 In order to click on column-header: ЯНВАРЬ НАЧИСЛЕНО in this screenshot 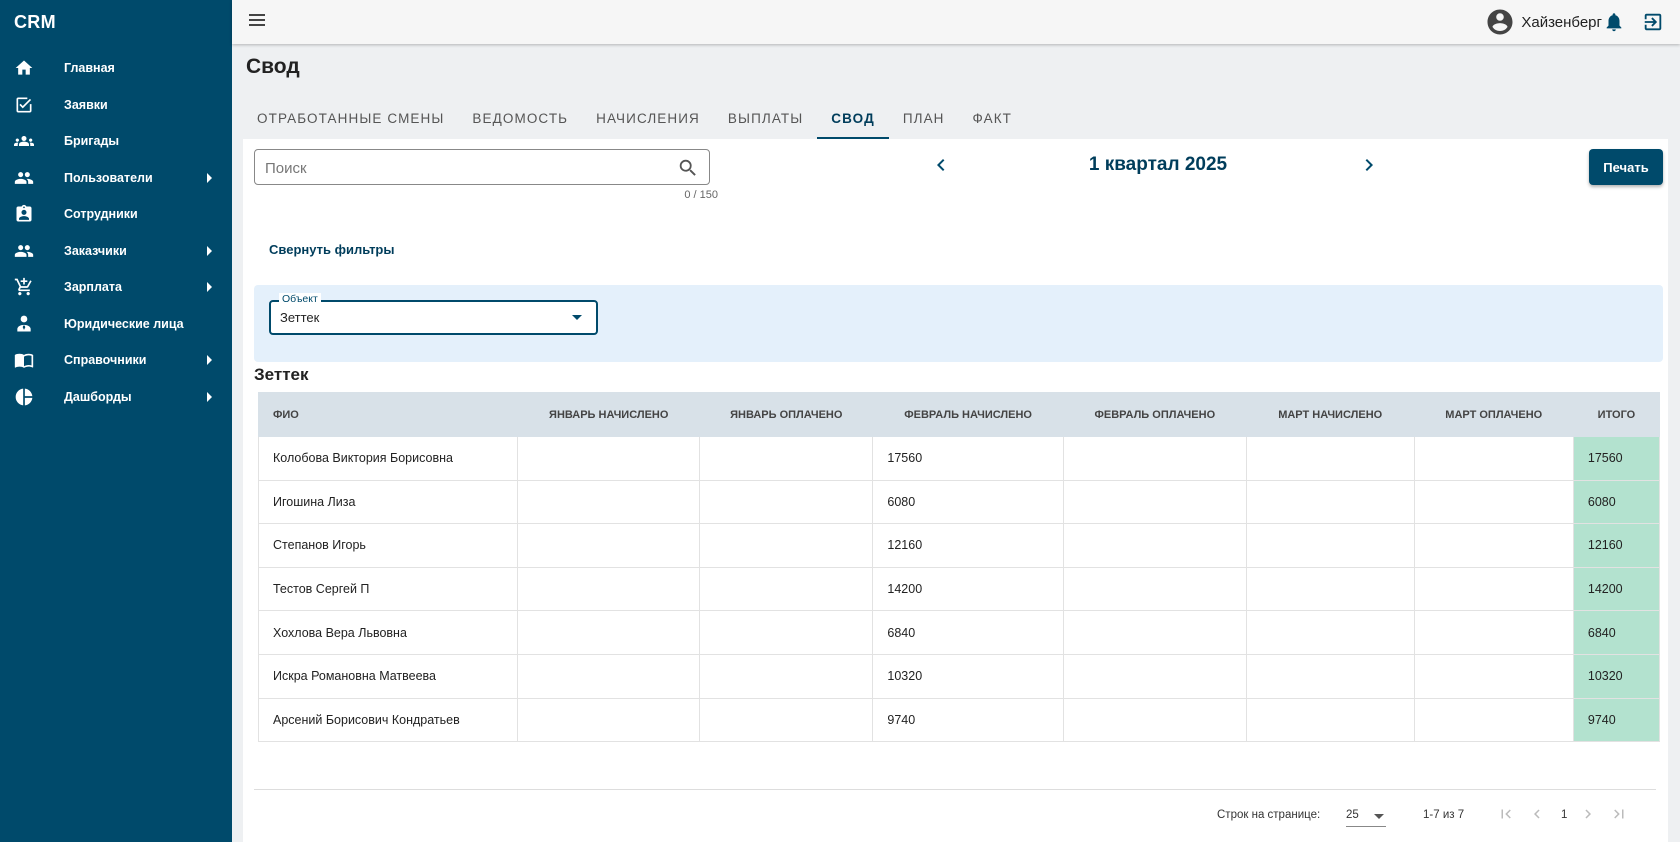, I will do `click(609, 414)`.